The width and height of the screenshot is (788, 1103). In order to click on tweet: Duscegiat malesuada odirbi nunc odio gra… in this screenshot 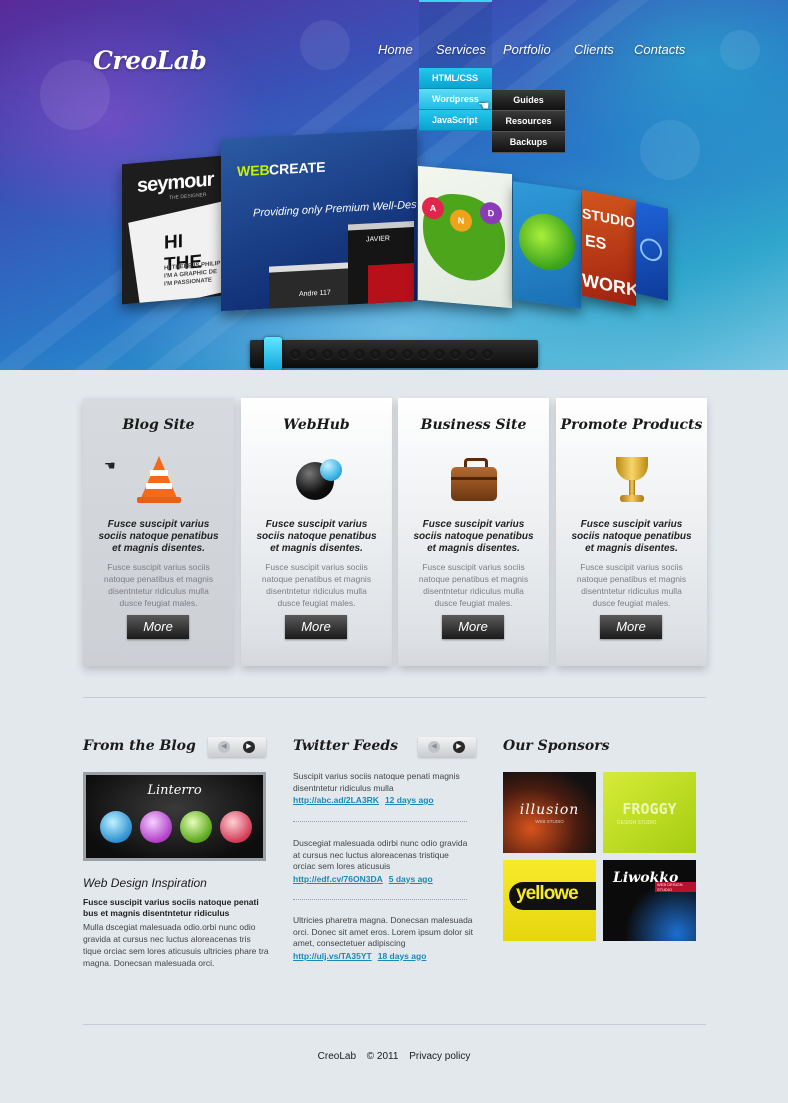, I will do `click(383, 861)`.